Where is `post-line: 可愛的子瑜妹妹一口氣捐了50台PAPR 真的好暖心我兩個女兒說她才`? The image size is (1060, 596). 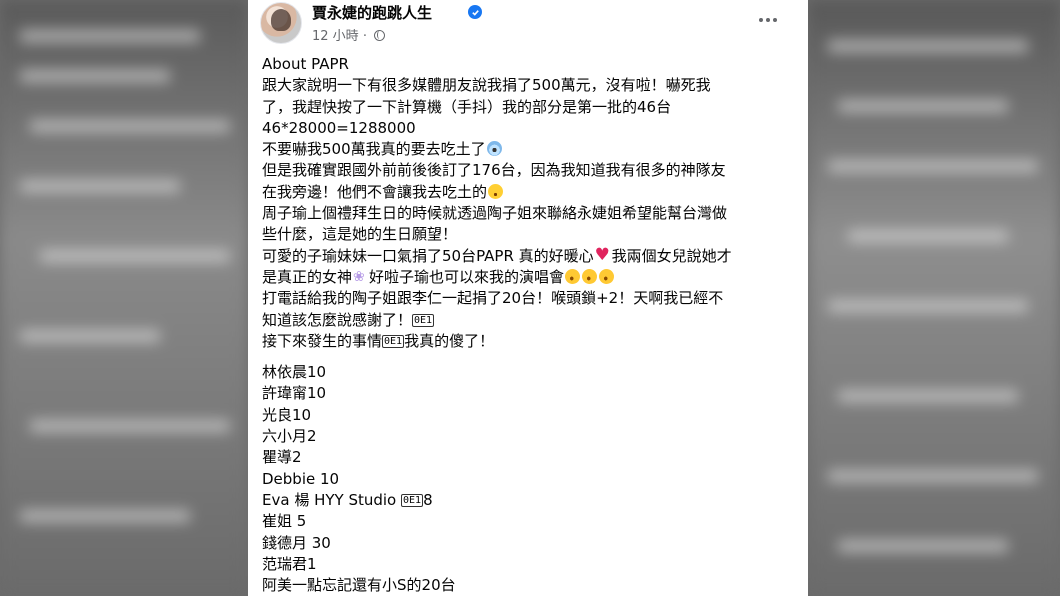 post-line: 可愛的子瑜妹妹一口氣捐了50台PAPR 真的好暖心我兩個女兒說她才 is located at coordinates (527, 256).